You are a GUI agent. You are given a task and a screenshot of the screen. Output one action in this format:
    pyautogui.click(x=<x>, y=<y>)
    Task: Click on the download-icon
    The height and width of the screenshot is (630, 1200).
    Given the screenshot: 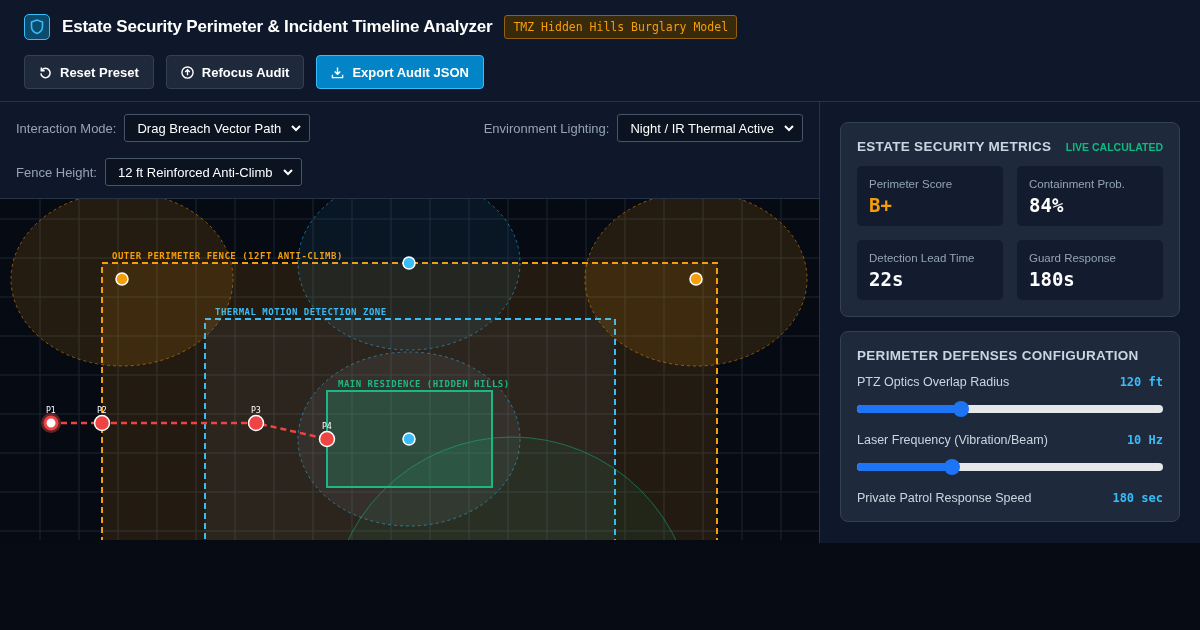 What is the action you would take?
    pyautogui.click(x=338, y=72)
    